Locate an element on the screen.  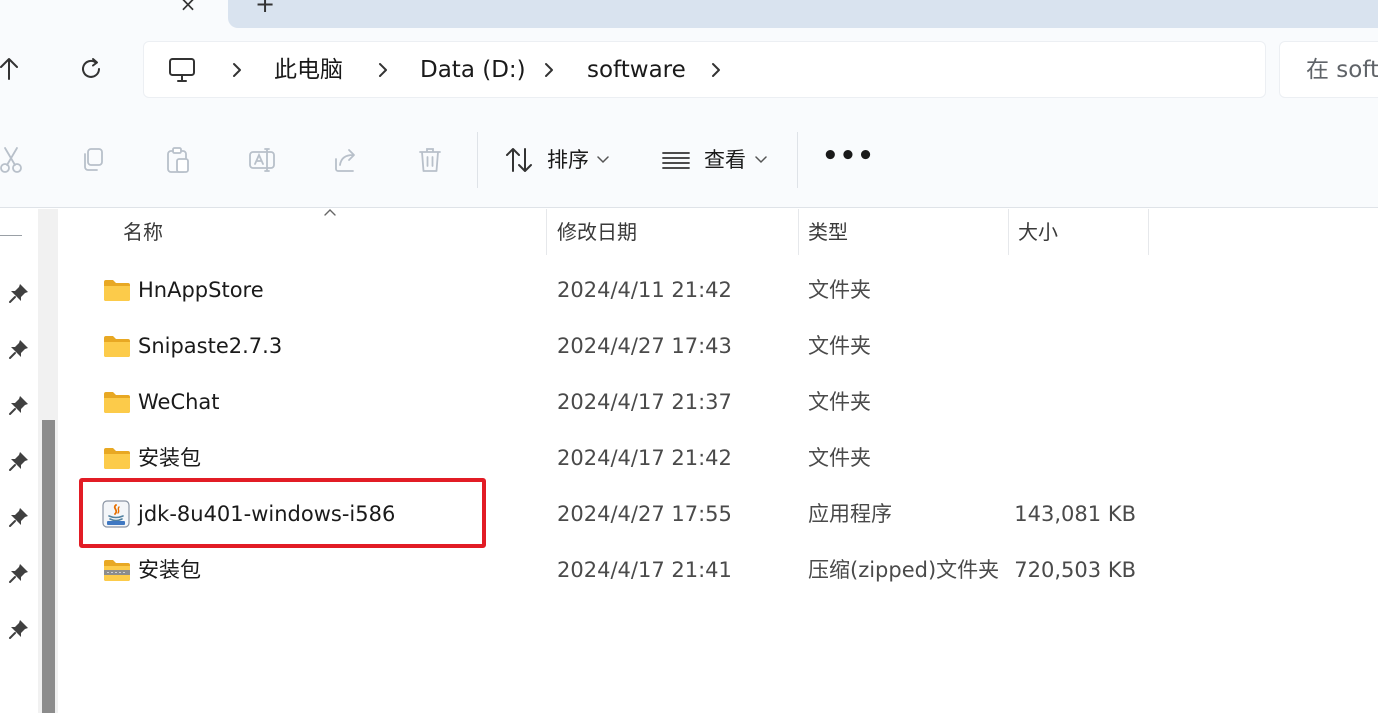
close-tab-icon: × is located at coordinates (188, 7).